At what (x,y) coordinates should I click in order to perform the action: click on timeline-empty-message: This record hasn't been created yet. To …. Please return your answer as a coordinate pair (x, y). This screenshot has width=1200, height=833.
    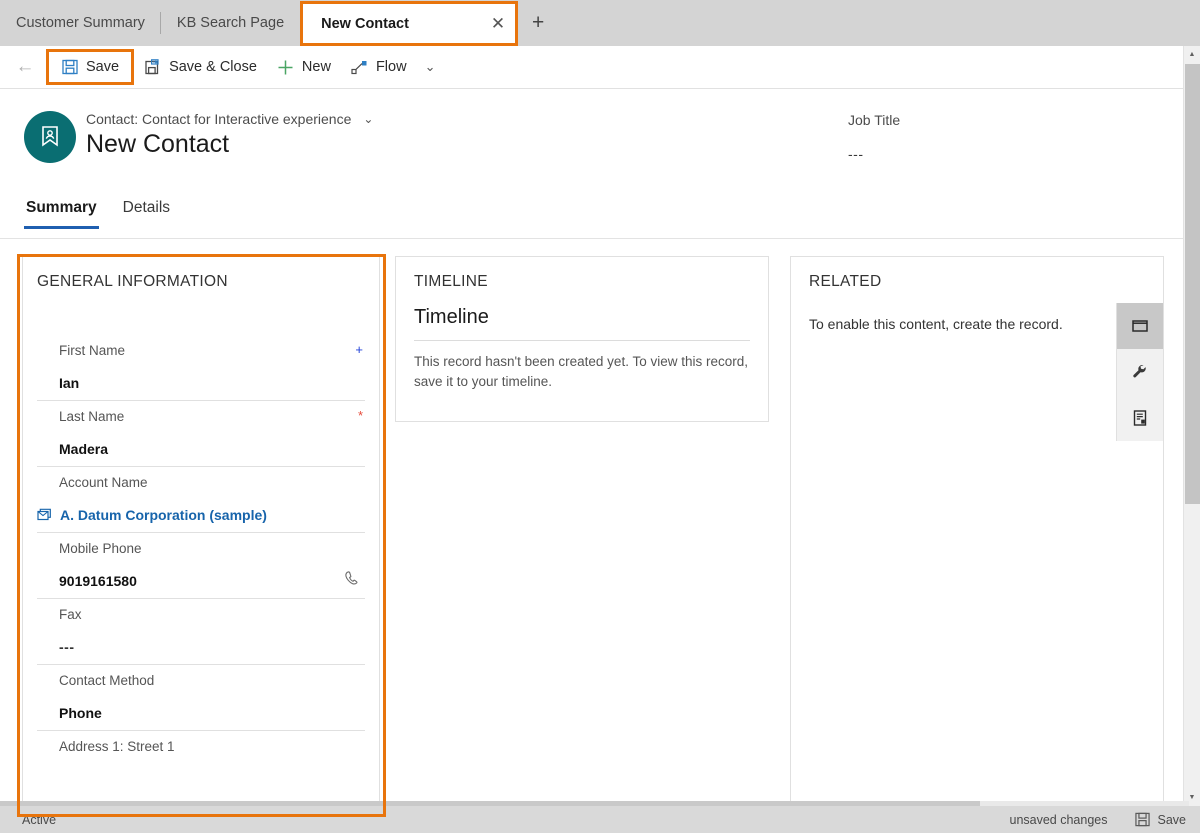
    Looking at the image, I should click on (581, 372).